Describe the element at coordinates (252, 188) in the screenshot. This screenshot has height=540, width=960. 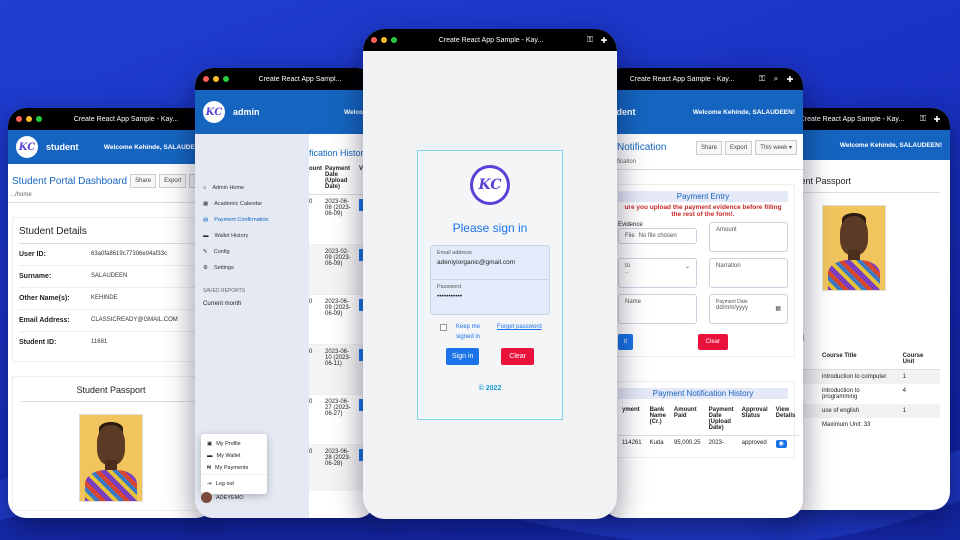
I see `sidebar-item-admin-home: ⌂ Admin Home` at that location.